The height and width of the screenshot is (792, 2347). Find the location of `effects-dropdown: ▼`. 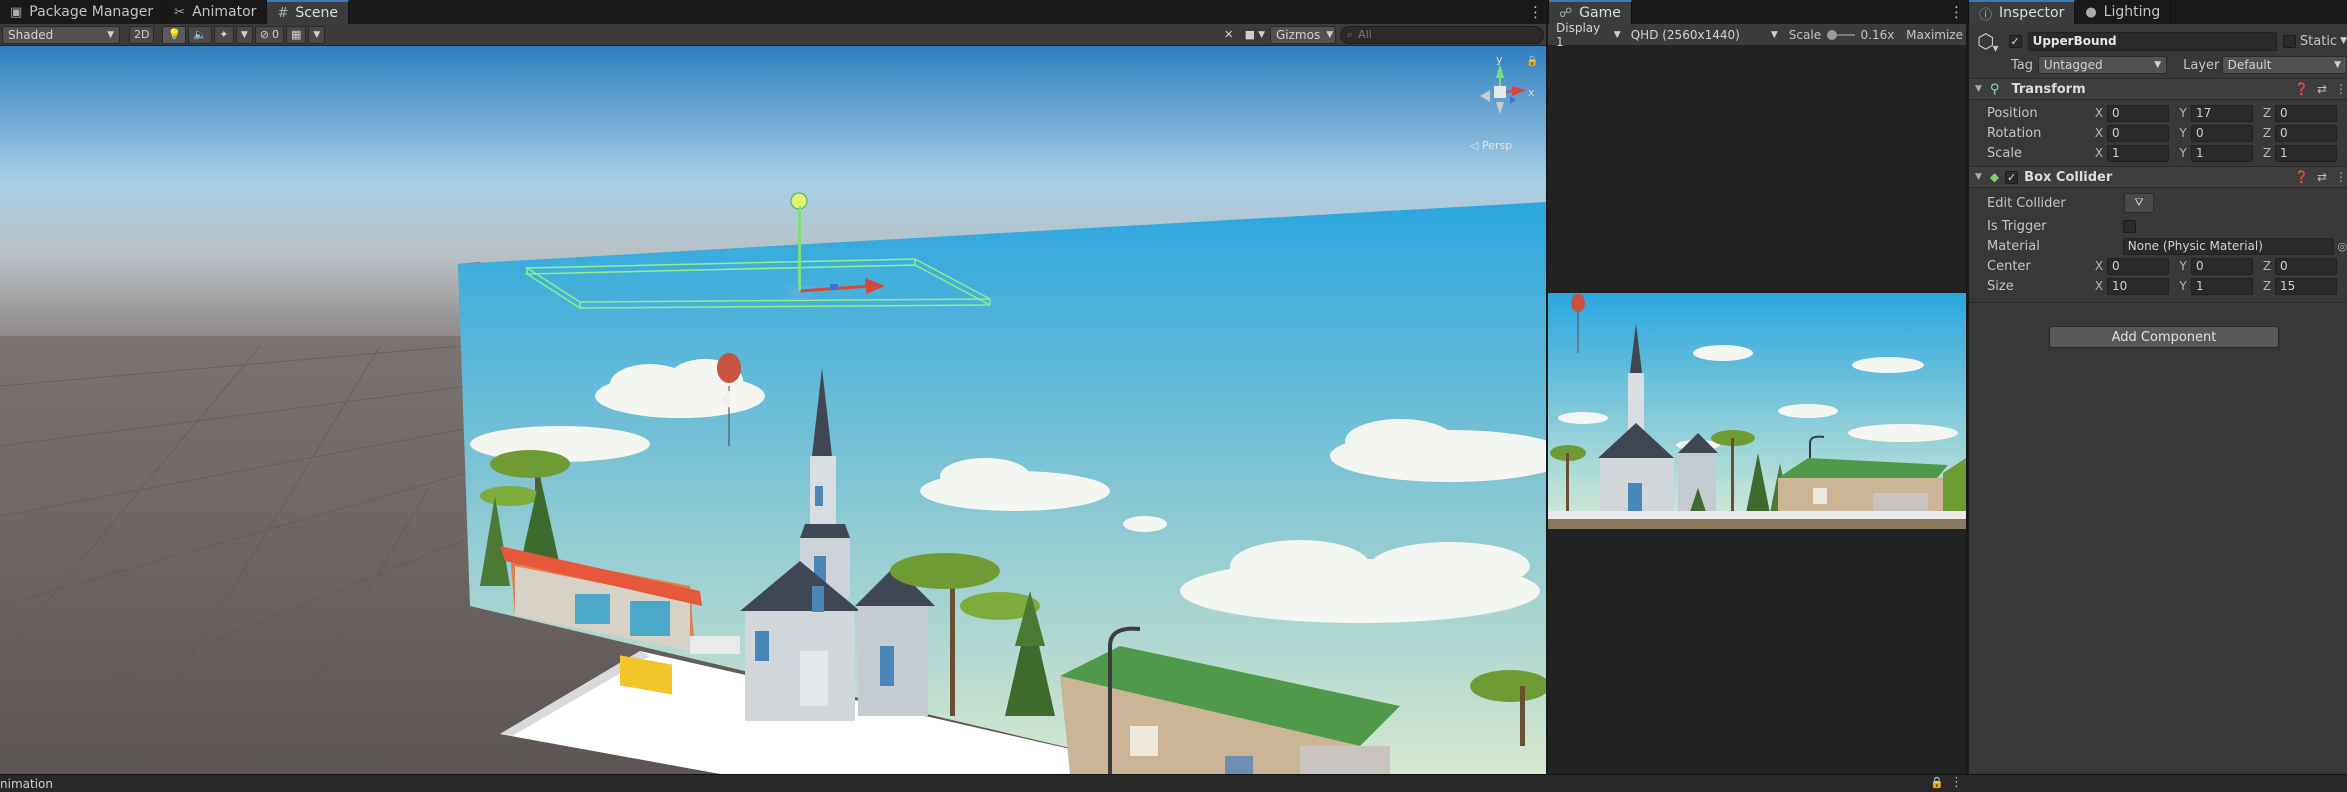

effects-dropdown: ▼ is located at coordinates (244, 34).